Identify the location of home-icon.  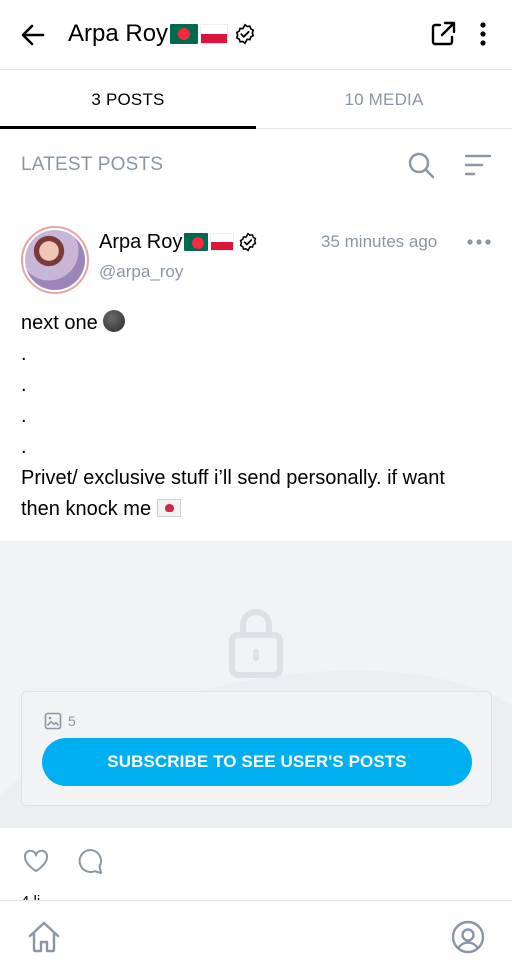
(44, 937).